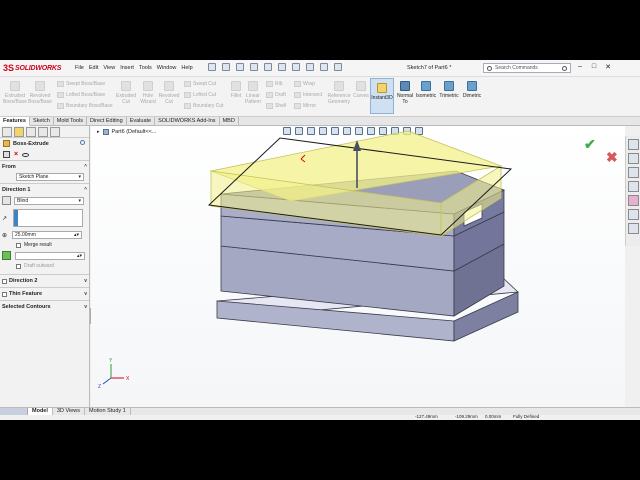 This screenshot has width=640, height=480. I want to click on select-icon, so click(296, 67).